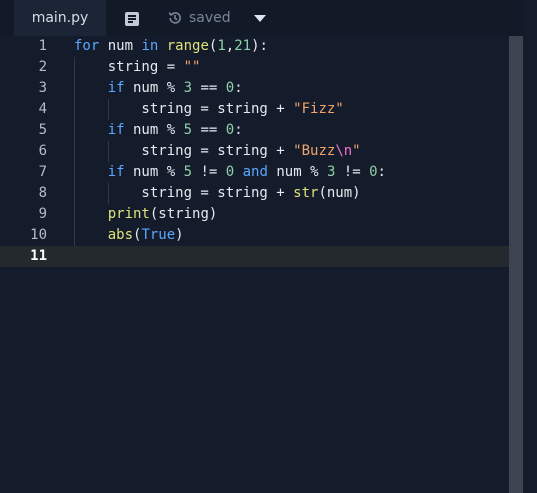 This screenshot has height=493, width=537. I want to click on editor-toolbar: main.py saved, so click(261, 18).